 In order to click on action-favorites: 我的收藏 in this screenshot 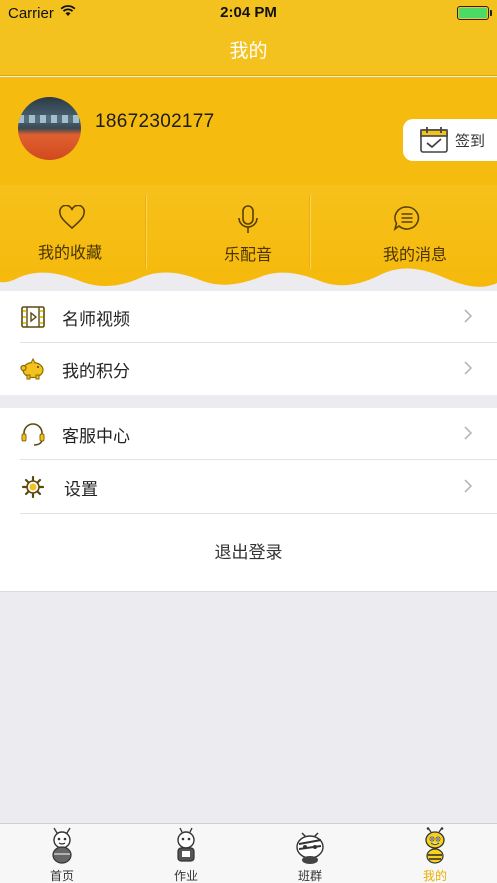, I will do `click(80, 230)`.